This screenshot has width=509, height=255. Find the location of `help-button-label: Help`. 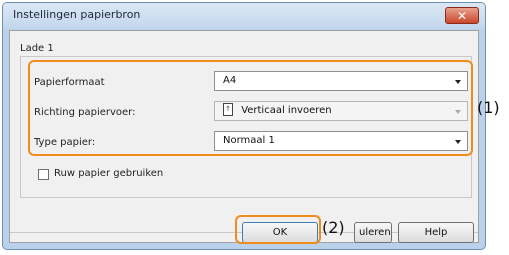

help-button-label: Help is located at coordinates (436, 232).